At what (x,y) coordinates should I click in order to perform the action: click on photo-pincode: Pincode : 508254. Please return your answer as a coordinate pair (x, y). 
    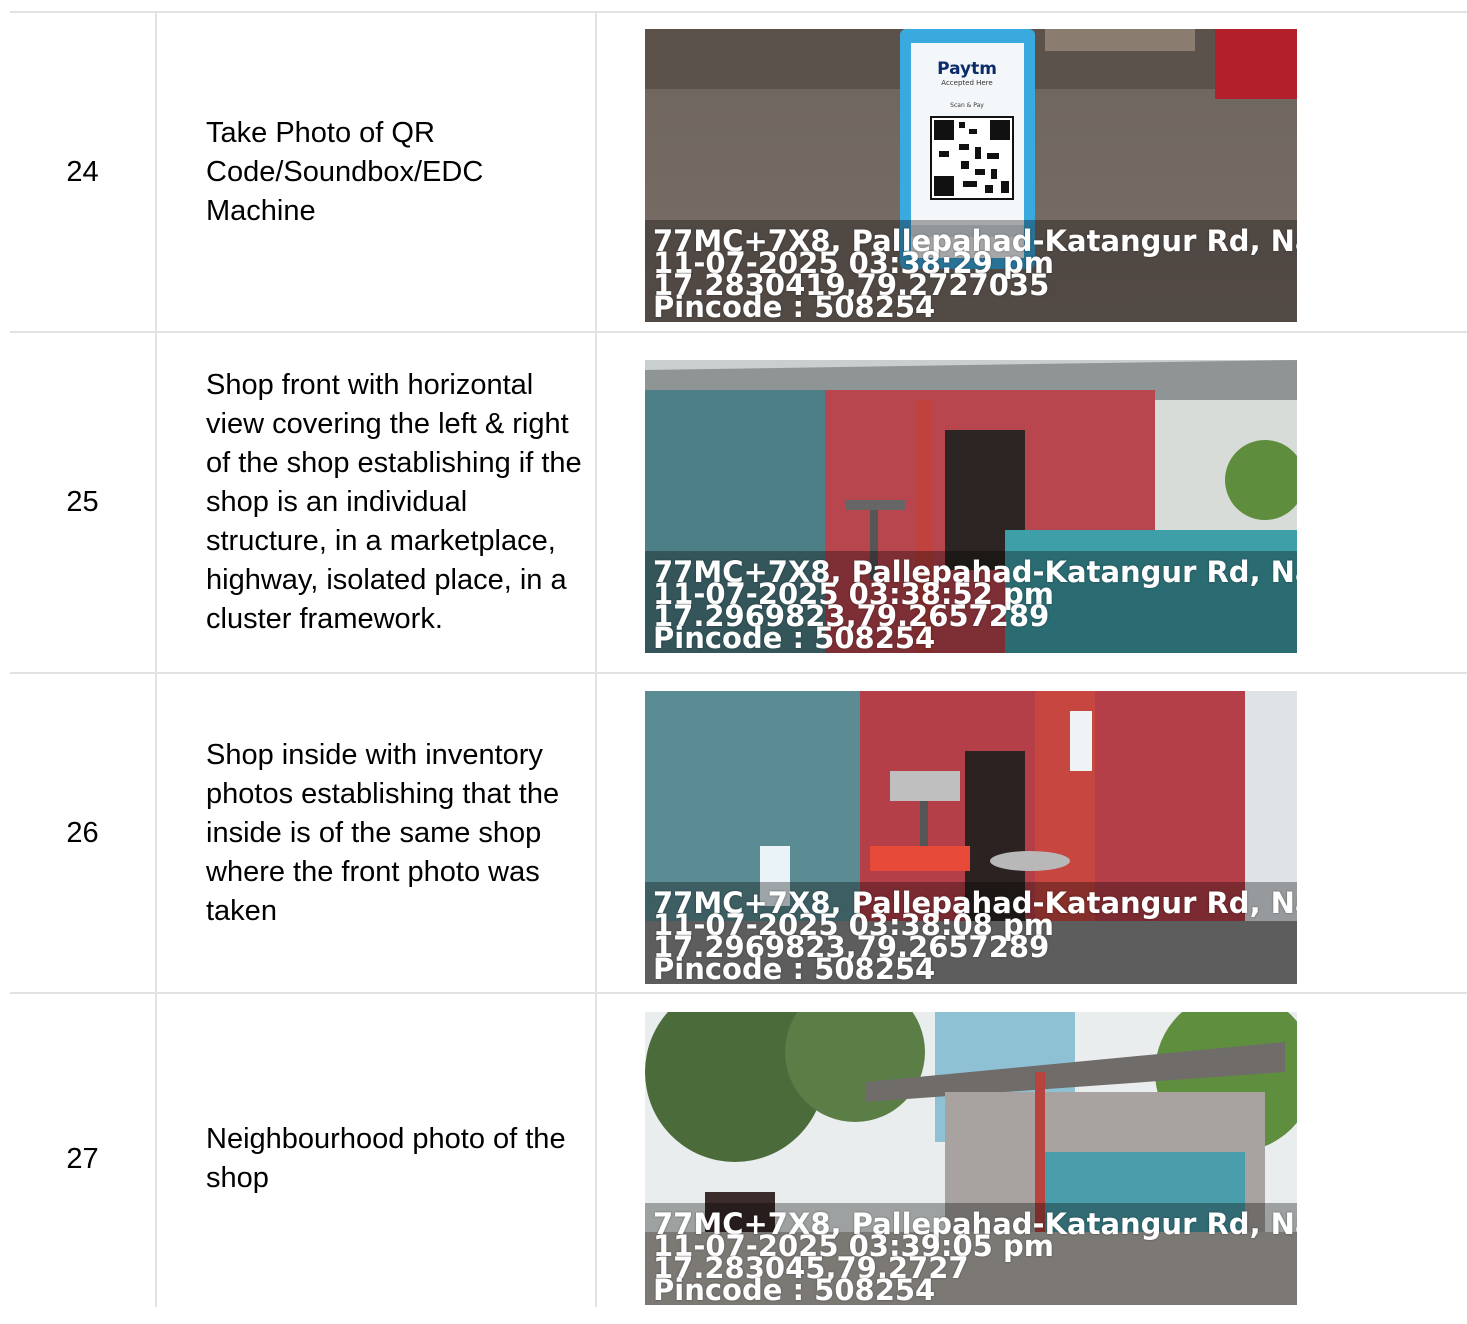
    Looking at the image, I should click on (794, 1289).